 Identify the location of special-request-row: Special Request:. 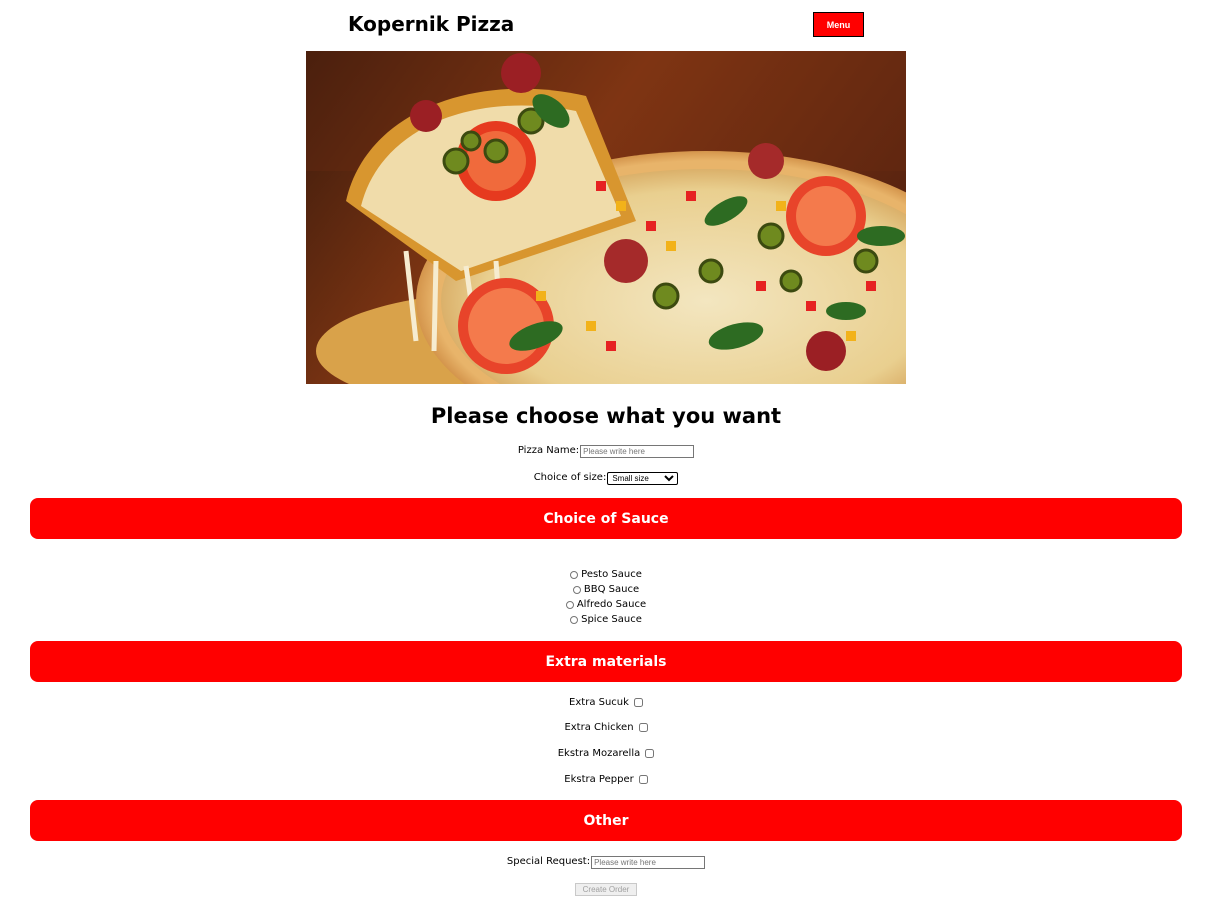
(606, 862).